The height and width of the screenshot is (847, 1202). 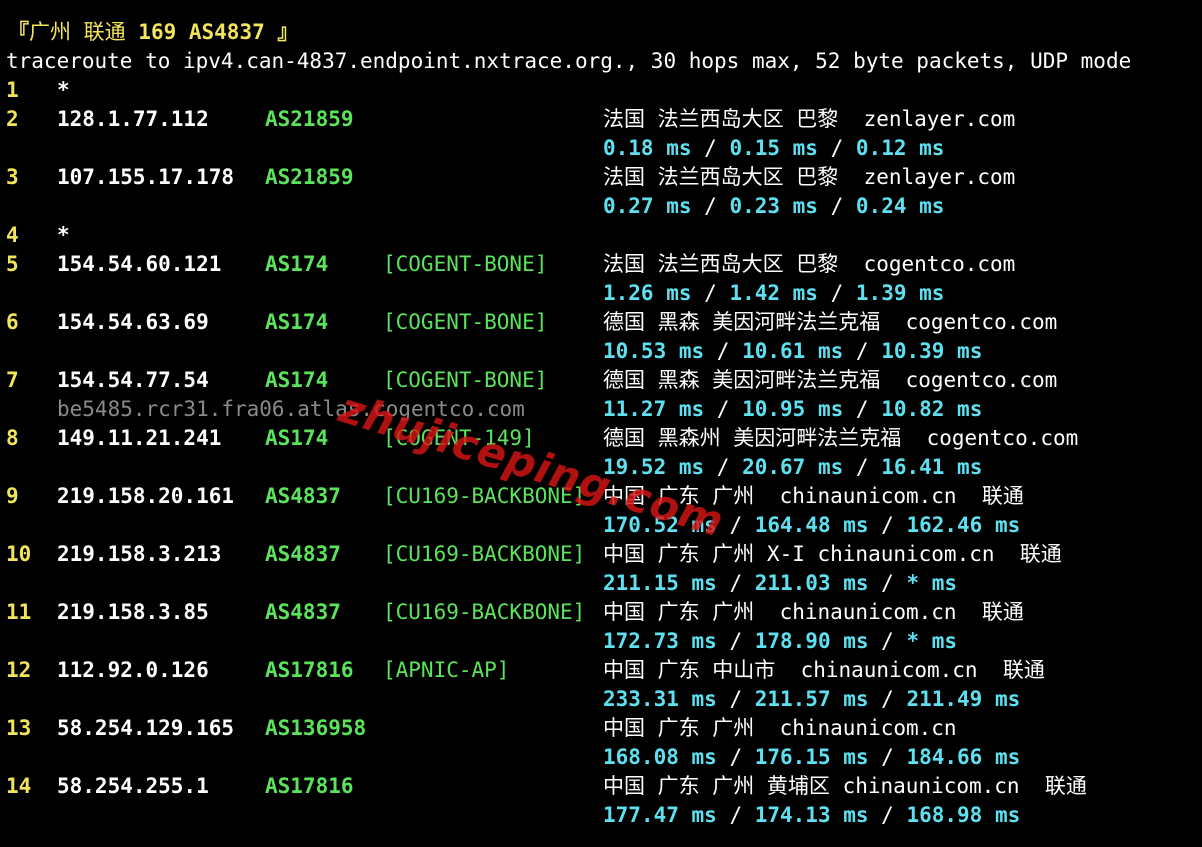 What do you see at coordinates (601, 641) in the screenshot?
I see `hop-detail-row: 172.73 ms / 178.90 ms / * ms` at bounding box center [601, 641].